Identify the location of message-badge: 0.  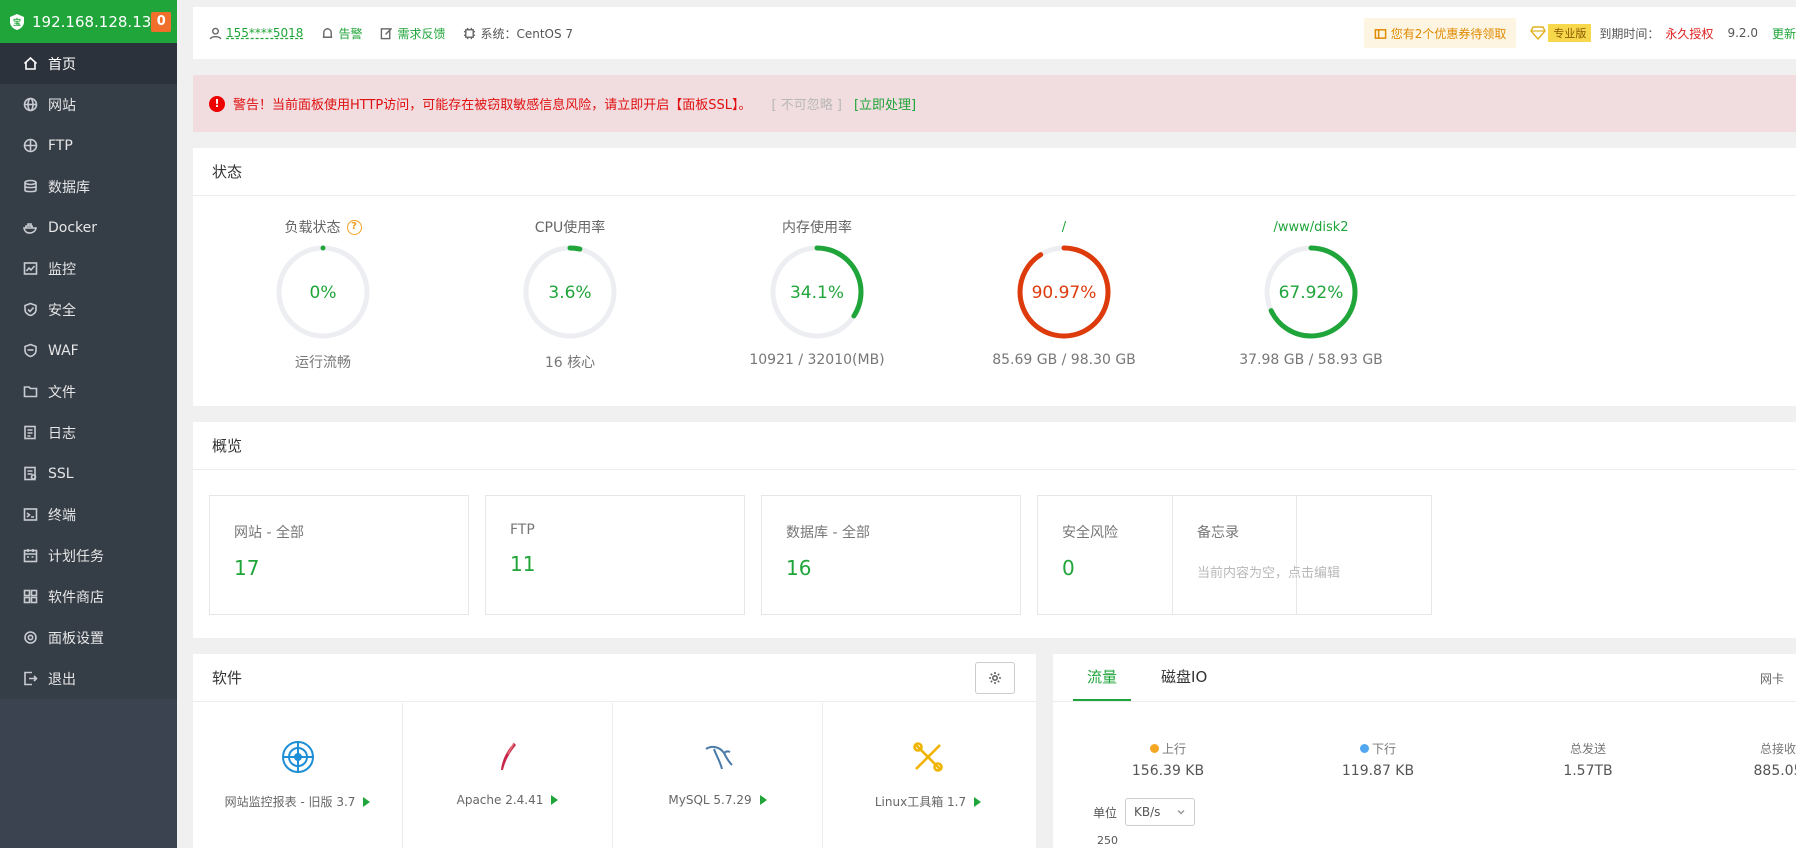
(161, 21).